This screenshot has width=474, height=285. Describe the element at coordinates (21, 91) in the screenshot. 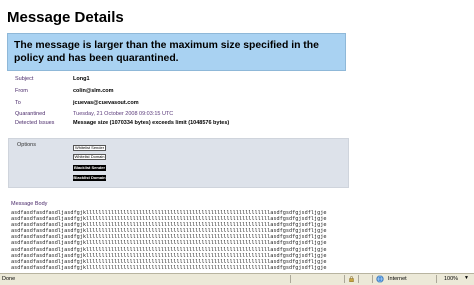

I see `from-label: From` at that location.